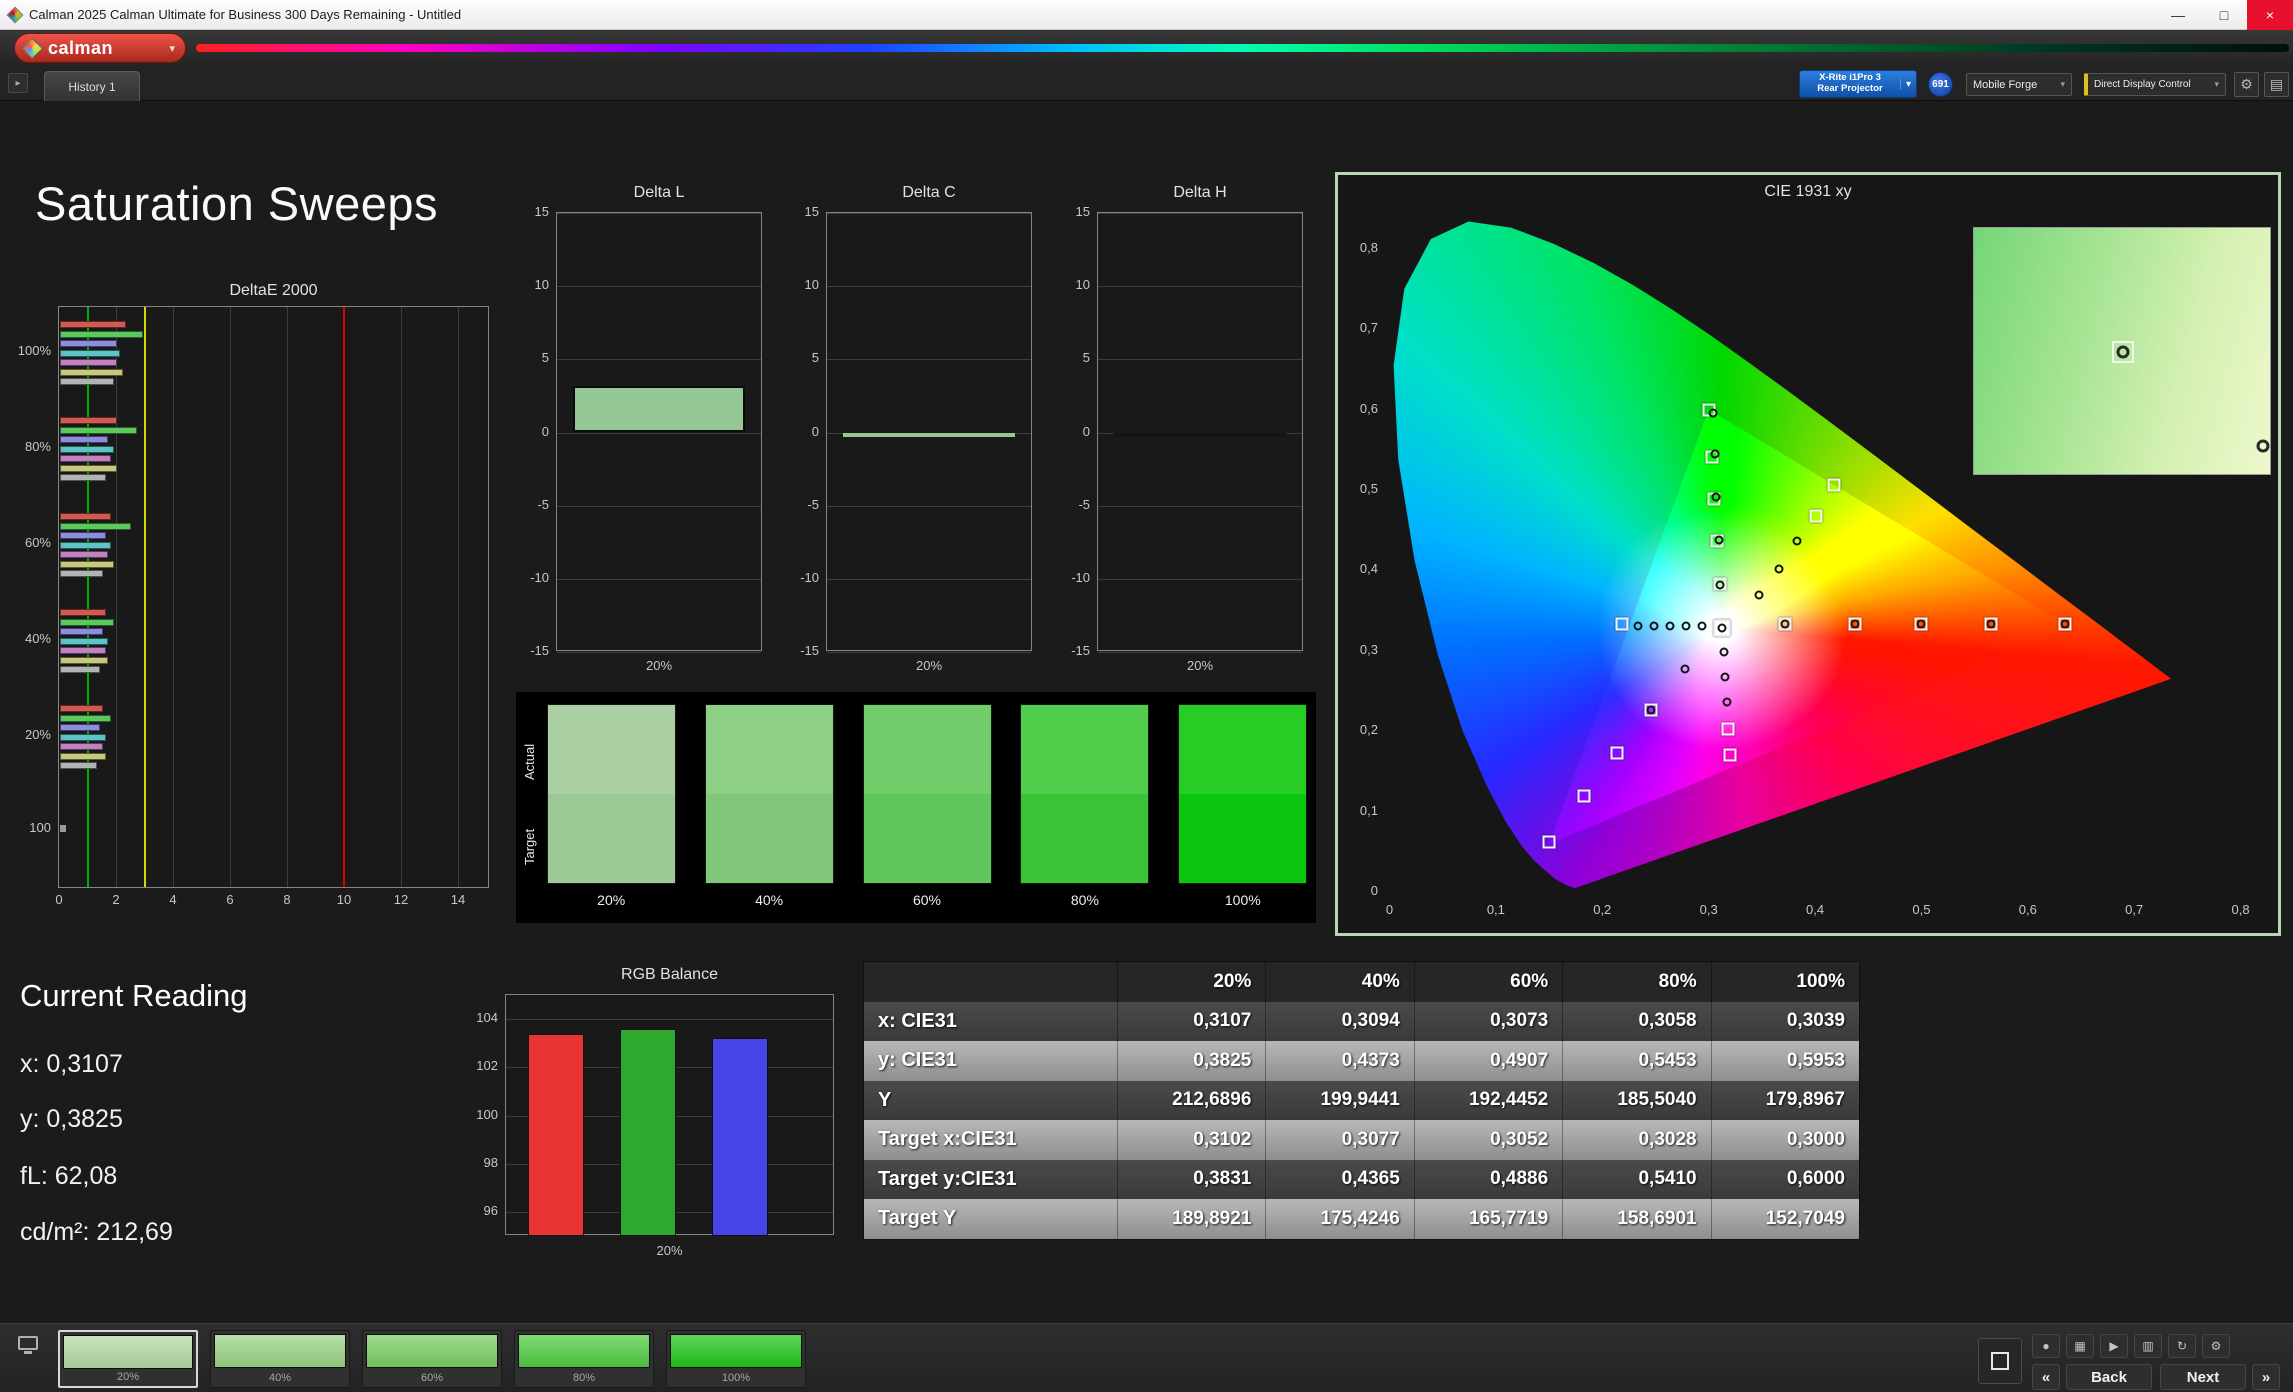  What do you see at coordinates (647, 1132) in the screenshot?
I see `rgb-bar-green` at bounding box center [647, 1132].